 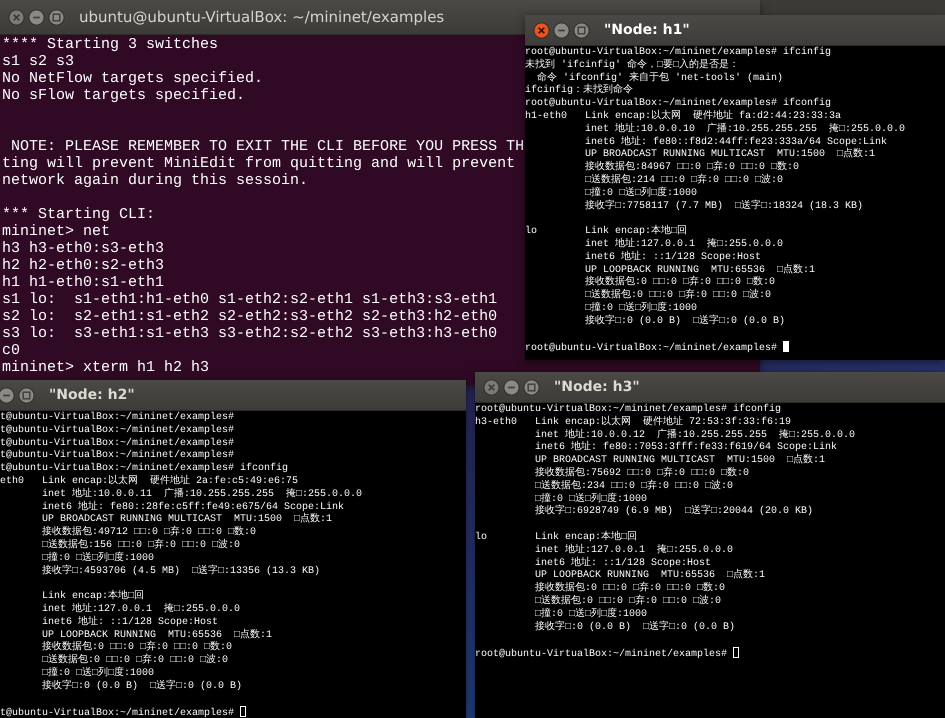 What do you see at coordinates (660, 78) in the screenshot?
I see `terminal-line: 命令 'ifconfig' 来自于包 'net-tools' (main)` at bounding box center [660, 78].